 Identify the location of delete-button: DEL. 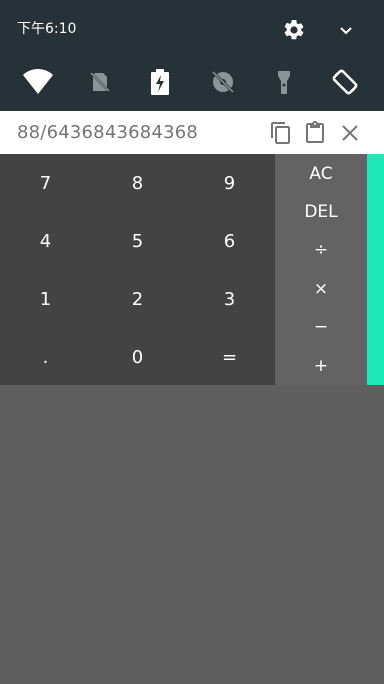
(321, 212).